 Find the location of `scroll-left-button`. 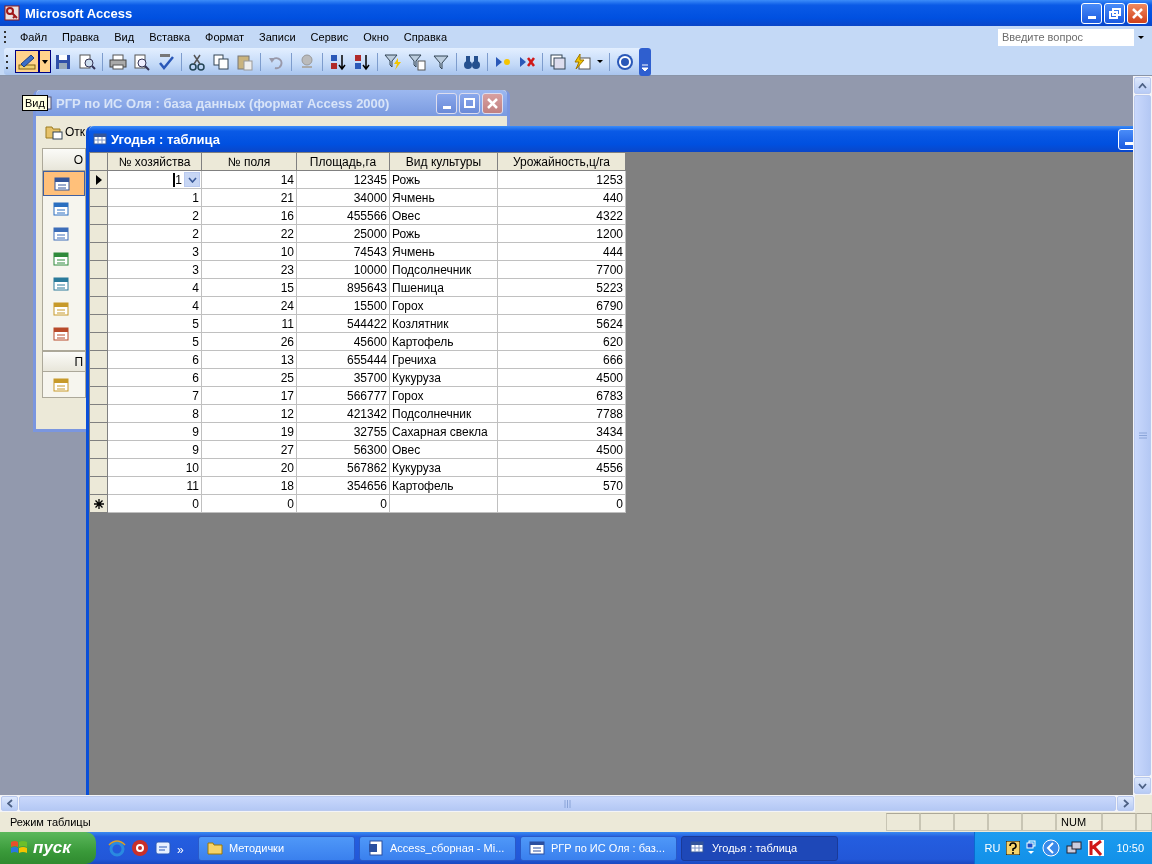

scroll-left-button is located at coordinates (9, 803).